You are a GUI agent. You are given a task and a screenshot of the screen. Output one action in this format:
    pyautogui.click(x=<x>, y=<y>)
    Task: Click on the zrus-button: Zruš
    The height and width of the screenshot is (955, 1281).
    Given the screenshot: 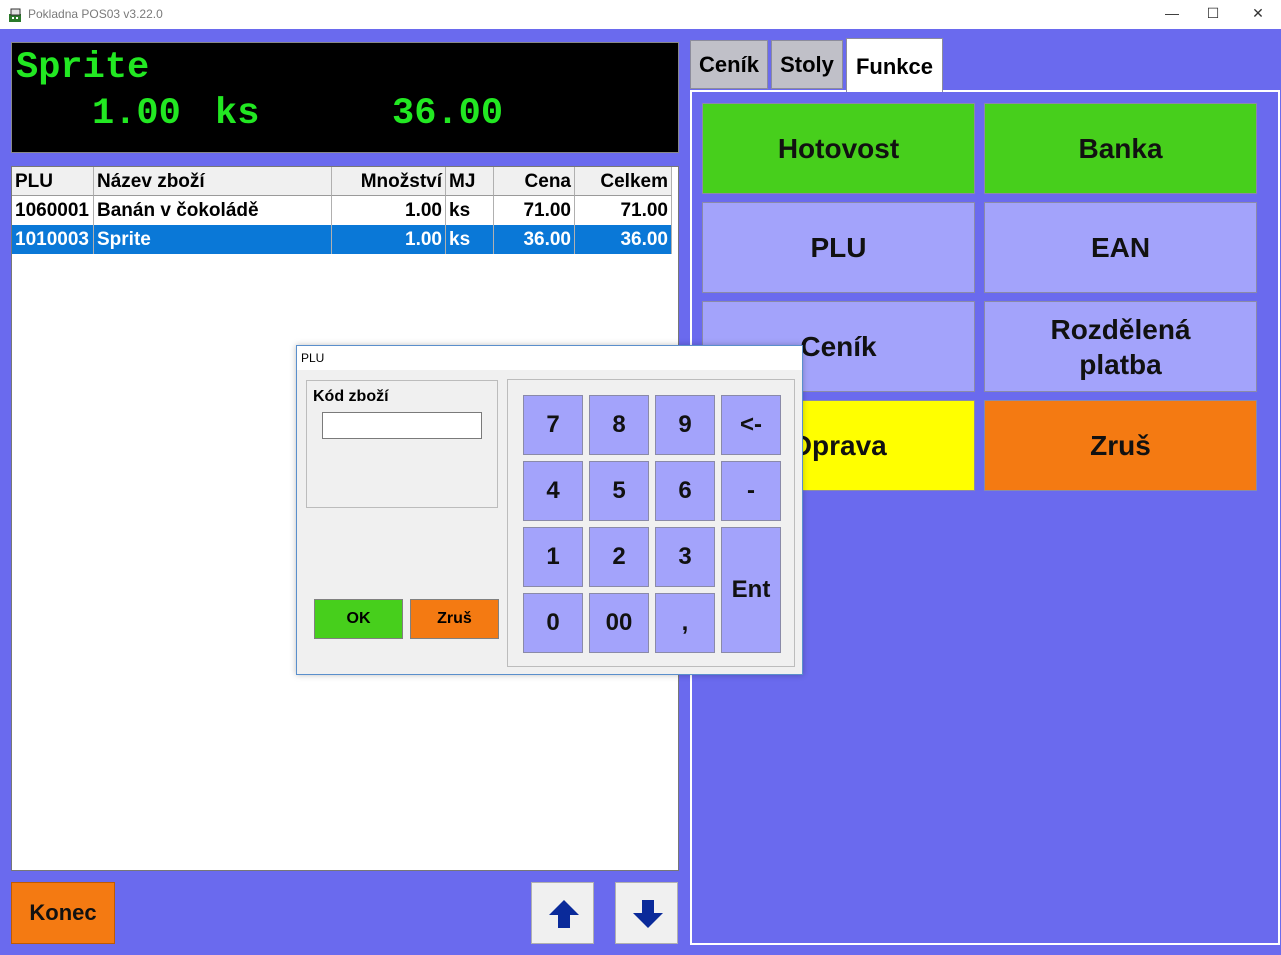 What is the action you would take?
    pyautogui.click(x=1120, y=445)
    